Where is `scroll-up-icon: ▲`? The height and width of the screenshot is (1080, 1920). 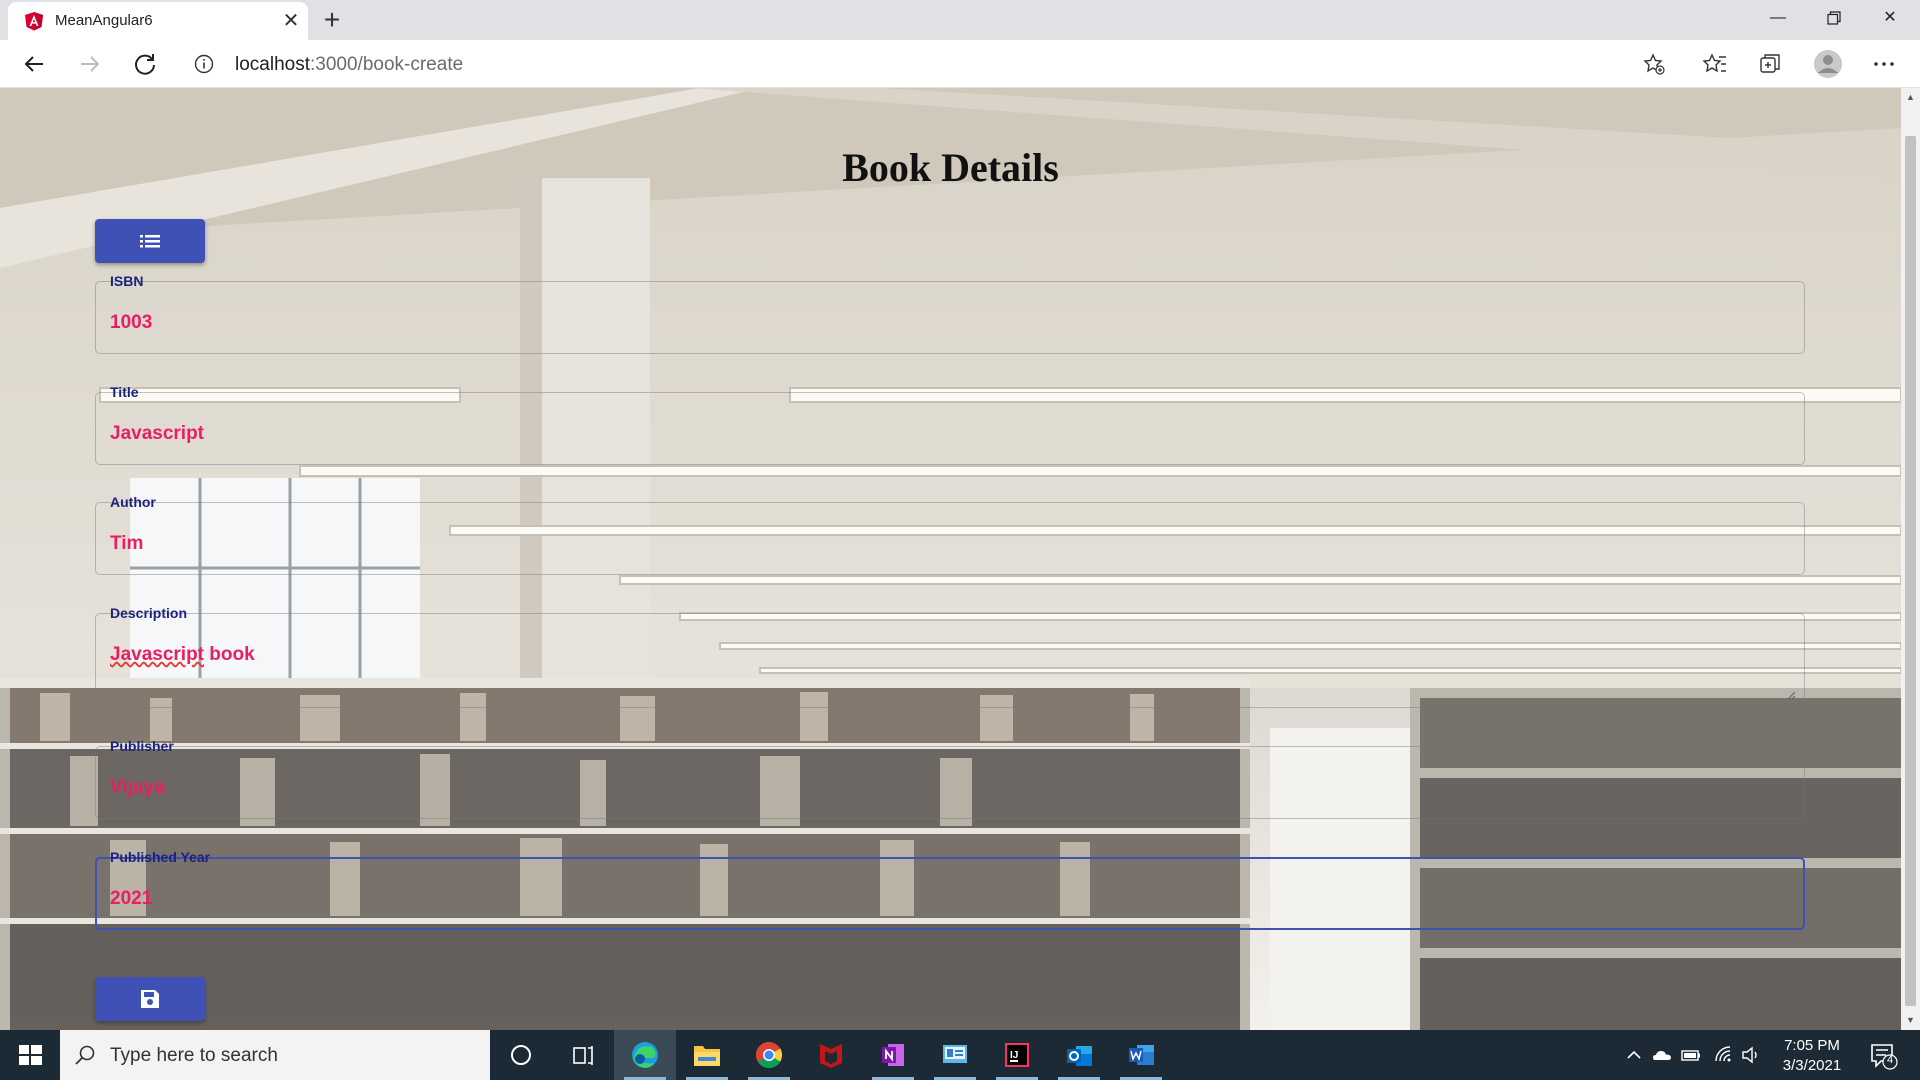 scroll-up-icon: ▲ is located at coordinates (1910, 97).